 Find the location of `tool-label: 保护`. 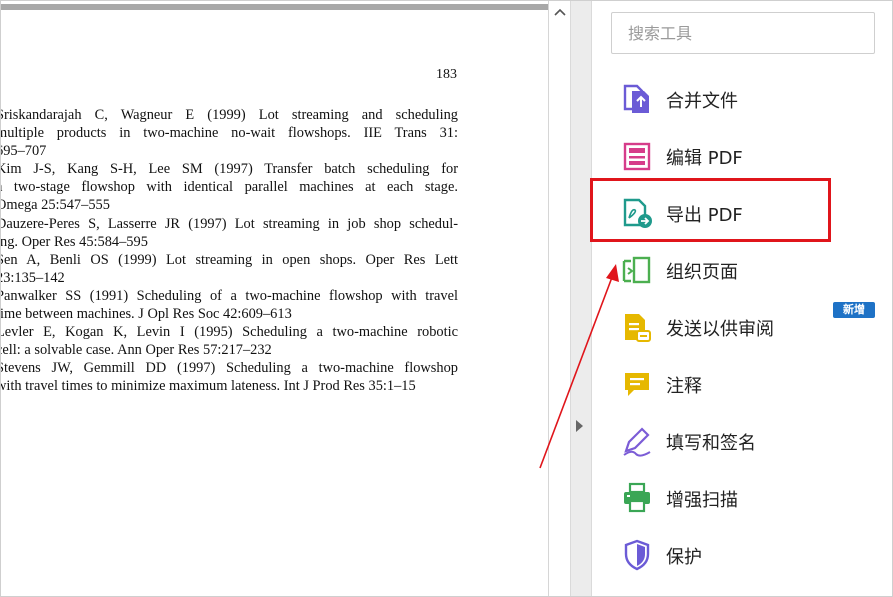

tool-label: 保护 is located at coordinates (684, 557).